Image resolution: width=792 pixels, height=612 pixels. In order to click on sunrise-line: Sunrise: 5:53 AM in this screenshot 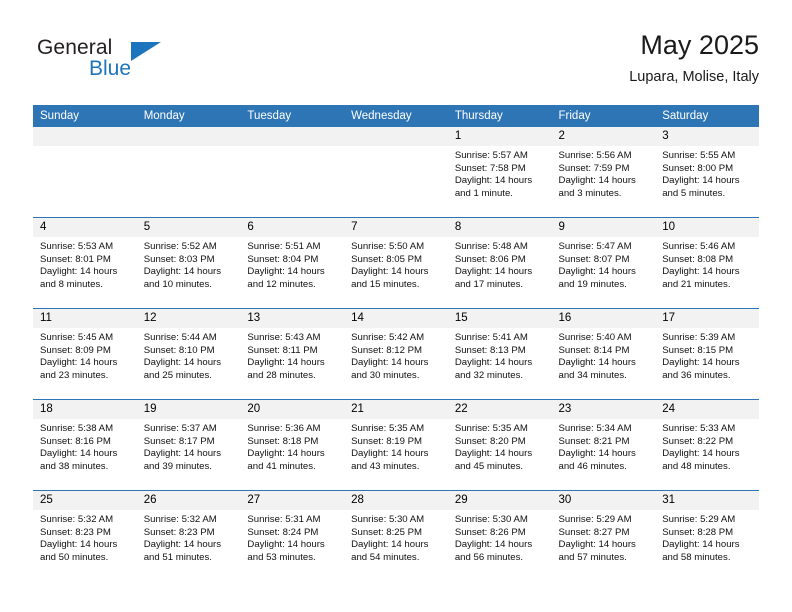, I will do `click(77, 246)`.